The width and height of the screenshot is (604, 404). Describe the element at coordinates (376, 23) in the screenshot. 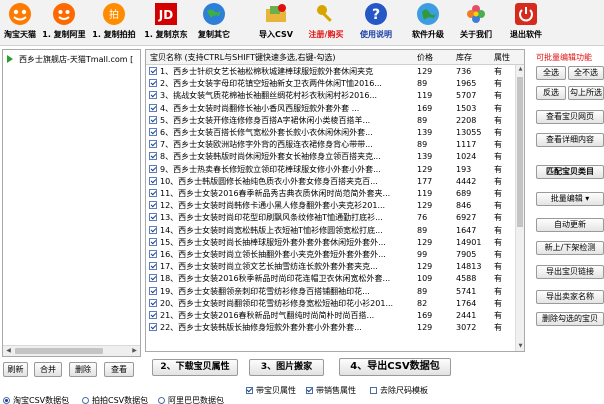

I see `help-button: ? 使用说明` at that location.